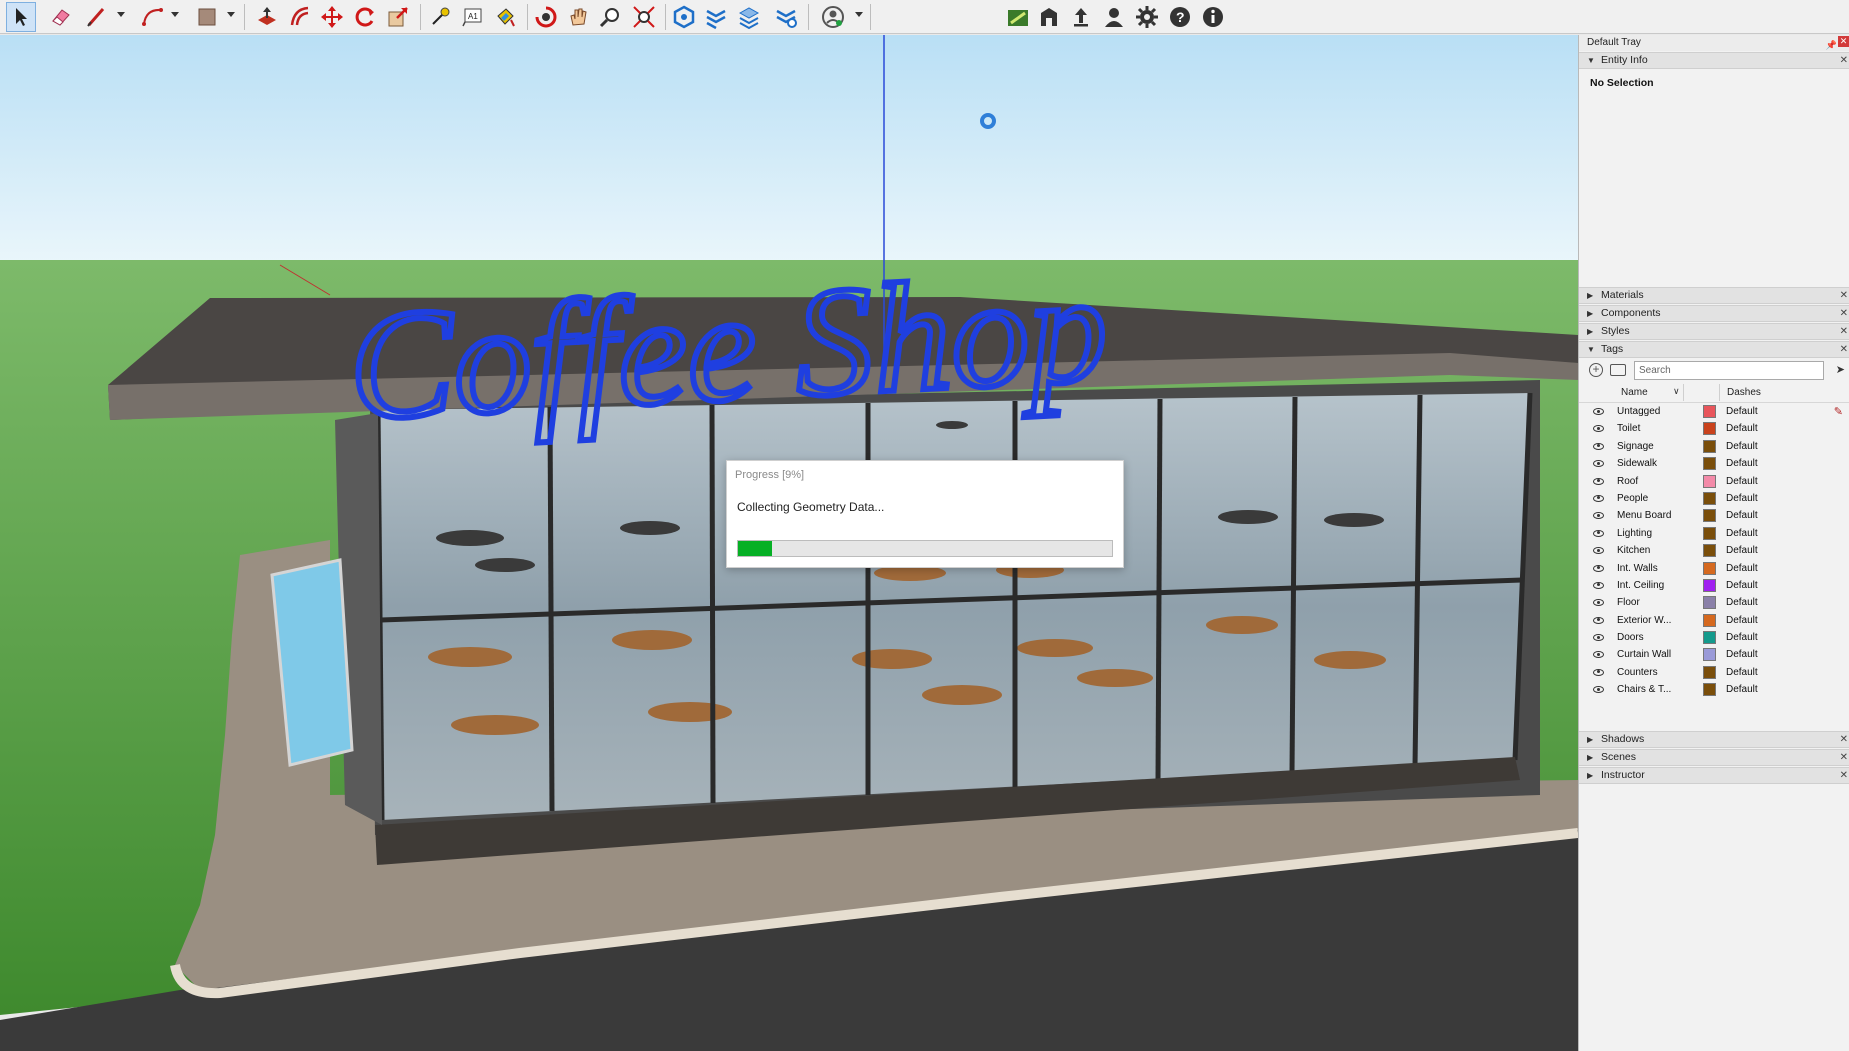  Describe the element at coordinates (1744, 392) in the screenshot. I see `column-dashes: Dashes` at that location.